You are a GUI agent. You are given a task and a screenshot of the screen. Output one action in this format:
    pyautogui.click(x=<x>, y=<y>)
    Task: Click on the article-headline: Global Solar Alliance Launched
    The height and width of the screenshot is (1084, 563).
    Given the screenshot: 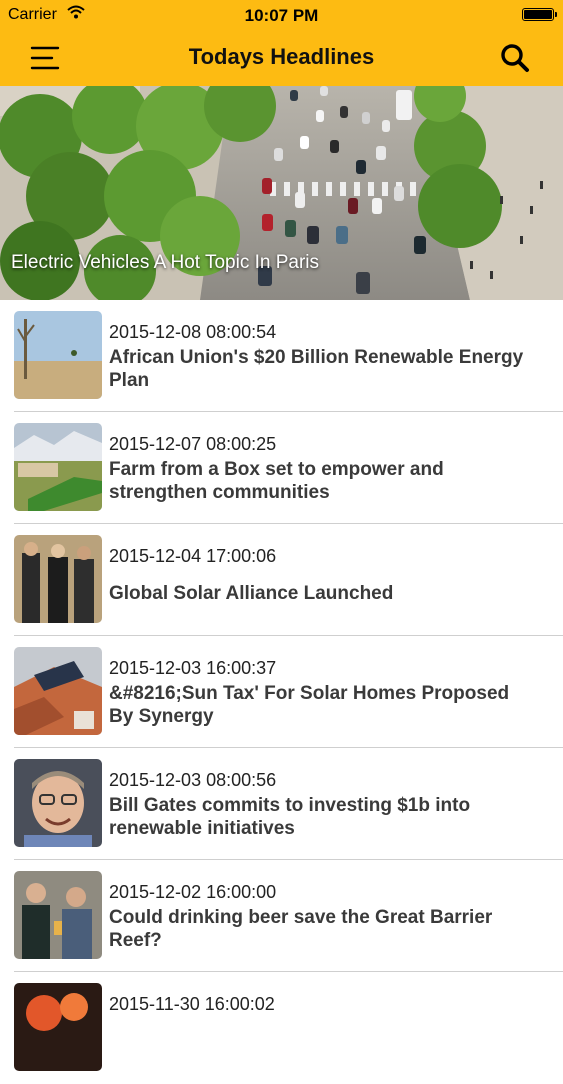 What is the action you would take?
    pyautogui.click(x=251, y=593)
    